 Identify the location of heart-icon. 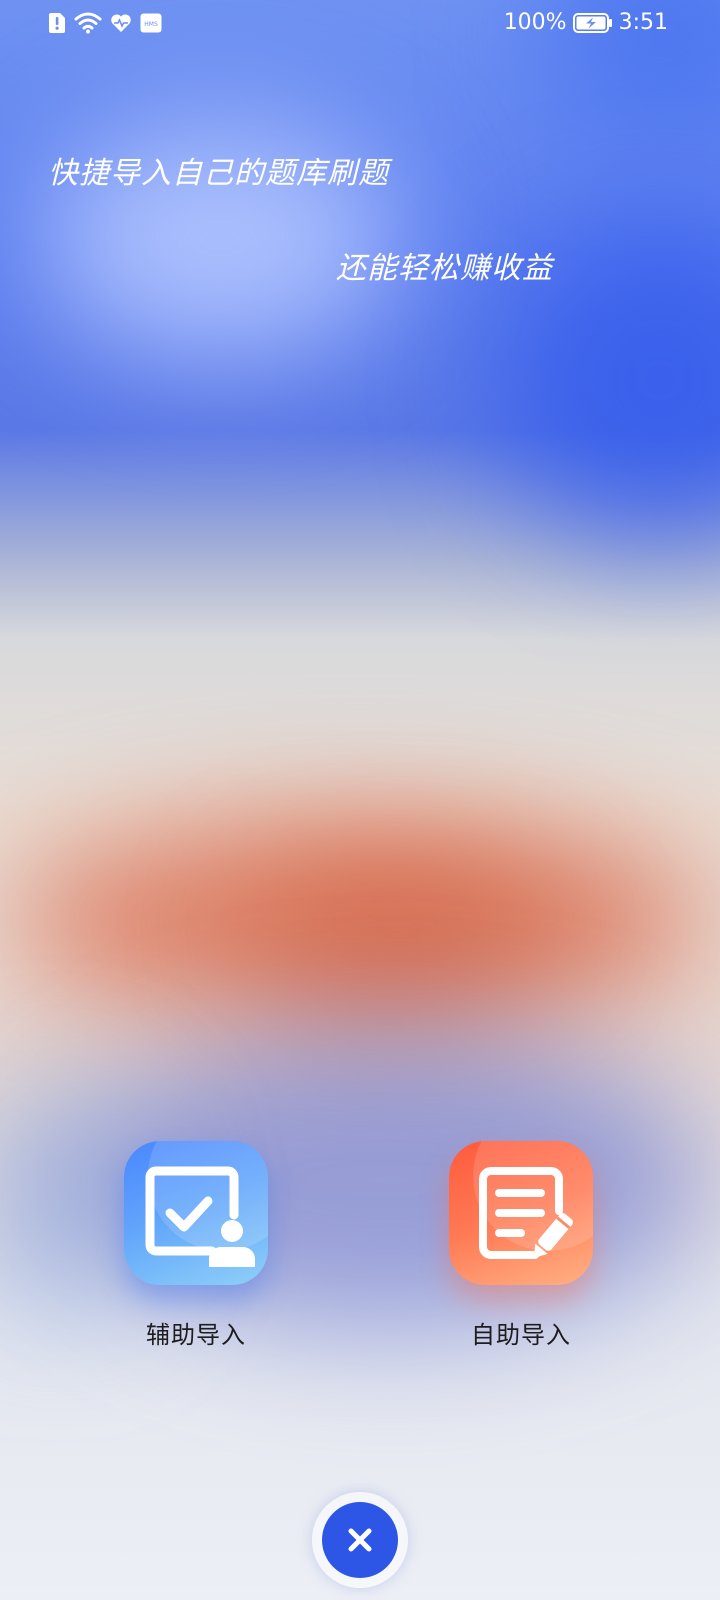
(121, 23).